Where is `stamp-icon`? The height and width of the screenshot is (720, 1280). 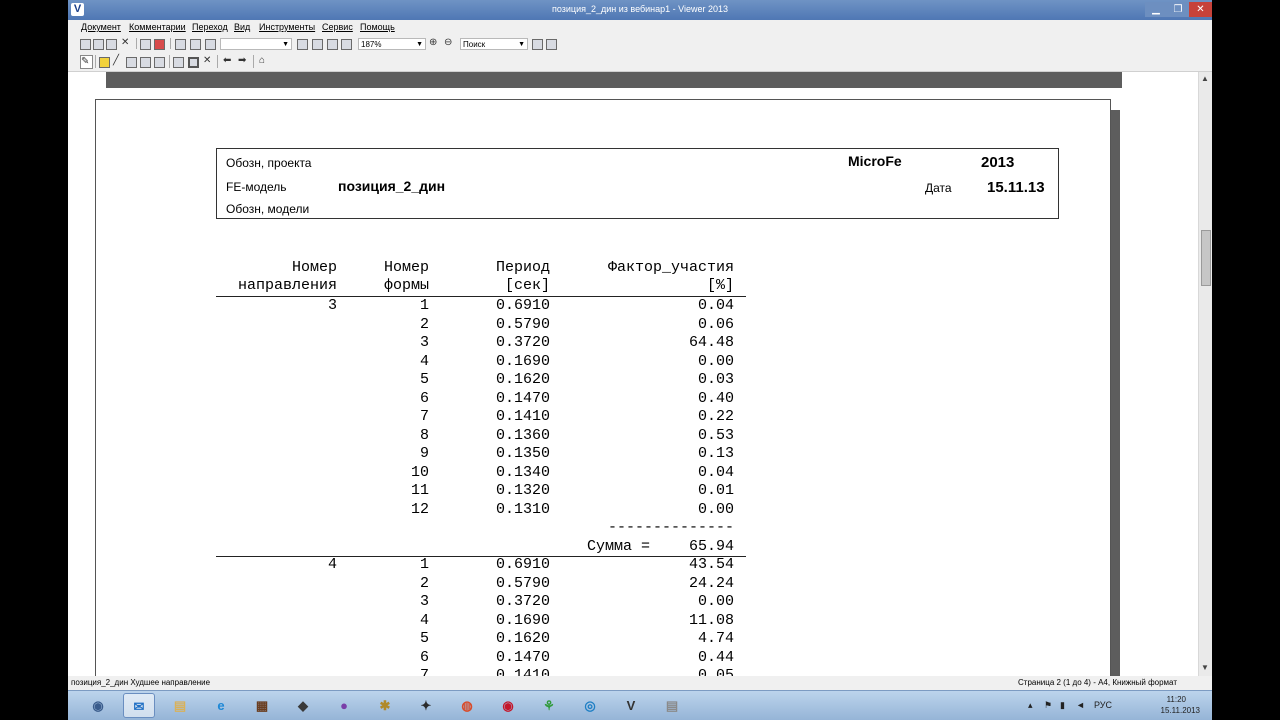
stamp-icon is located at coordinates (159, 62).